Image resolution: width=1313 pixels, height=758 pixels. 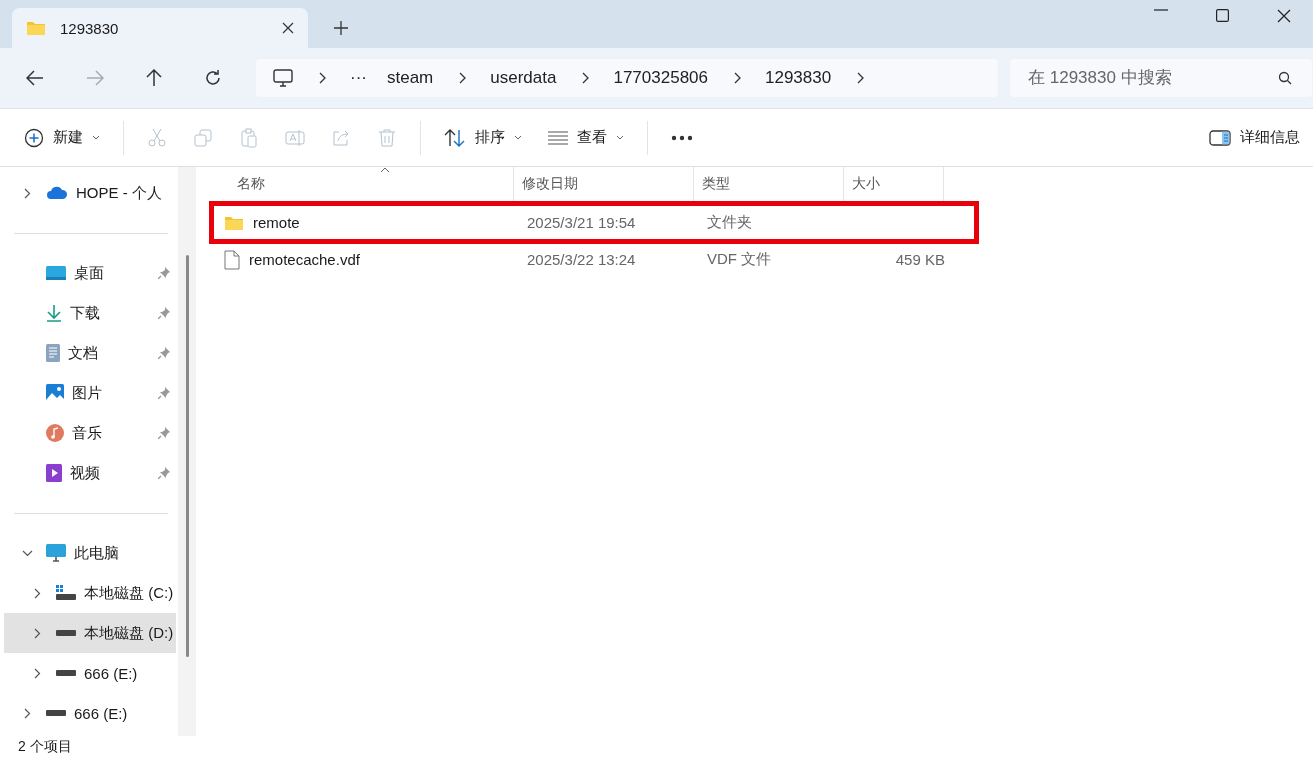 What do you see at coordinates (90, 193) in the screenshot?
I see `sidebar-item: HOPE - 个人` at bounding box center [90, 193].